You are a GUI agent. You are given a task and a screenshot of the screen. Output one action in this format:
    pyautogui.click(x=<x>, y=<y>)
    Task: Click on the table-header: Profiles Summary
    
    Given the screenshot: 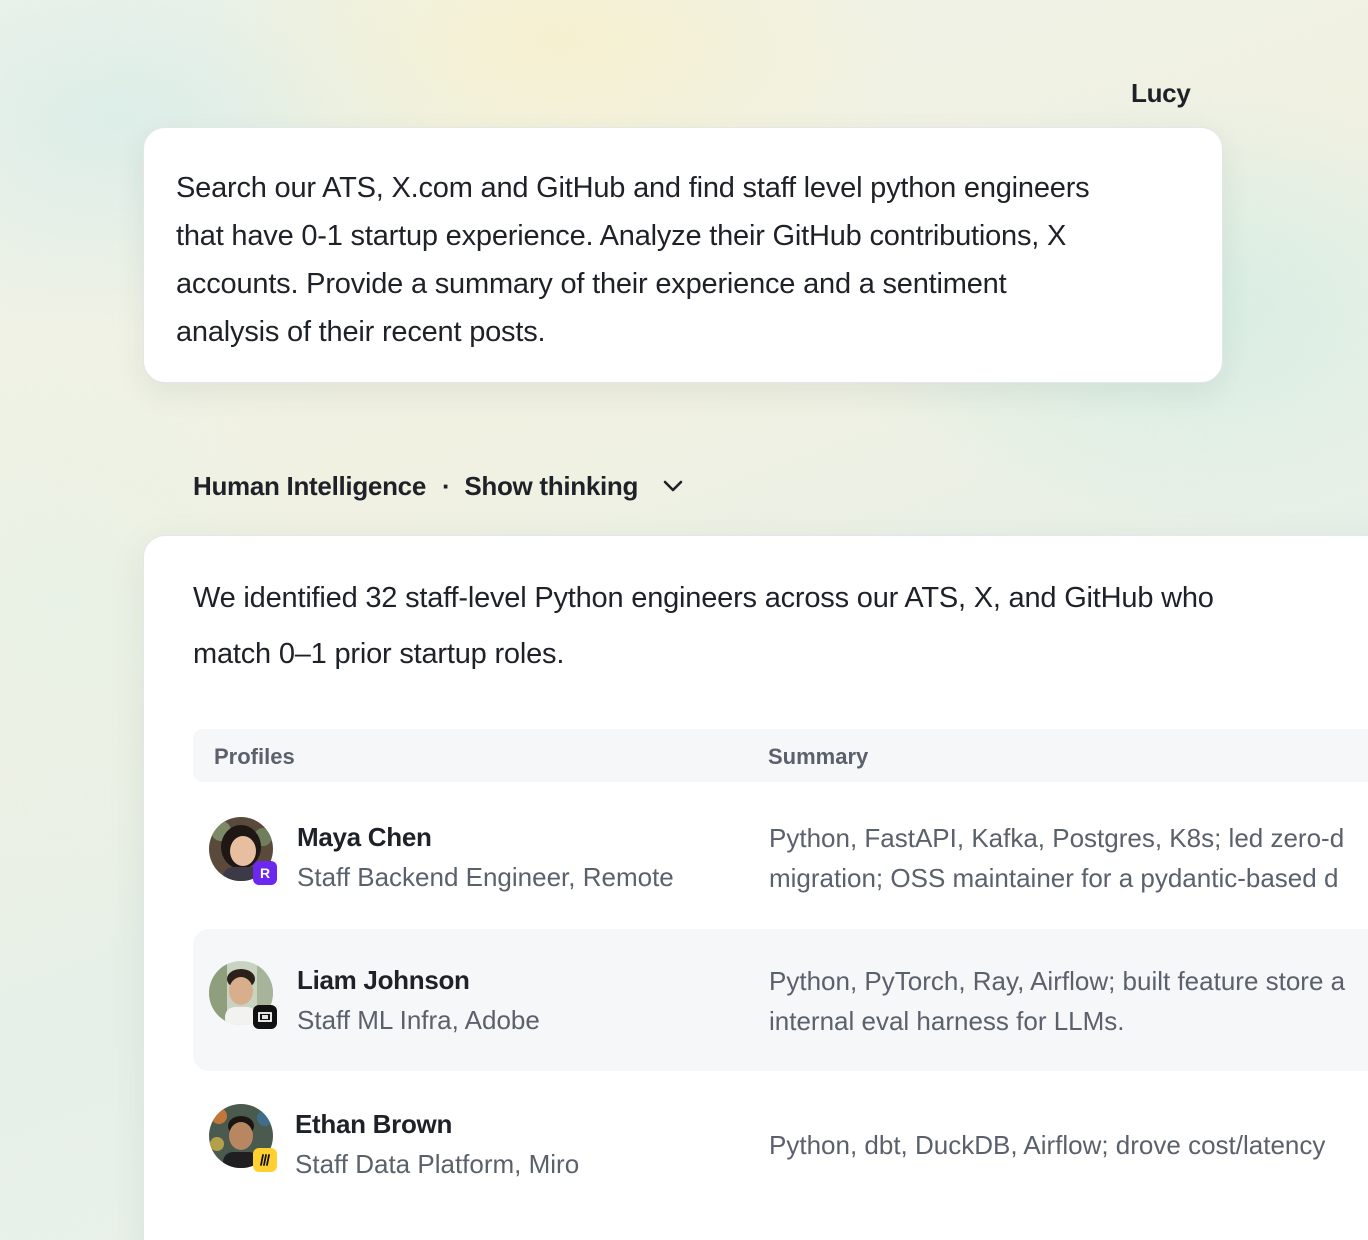 What is the action you would take?
    pyautogui.click(x=780, y=755)
    